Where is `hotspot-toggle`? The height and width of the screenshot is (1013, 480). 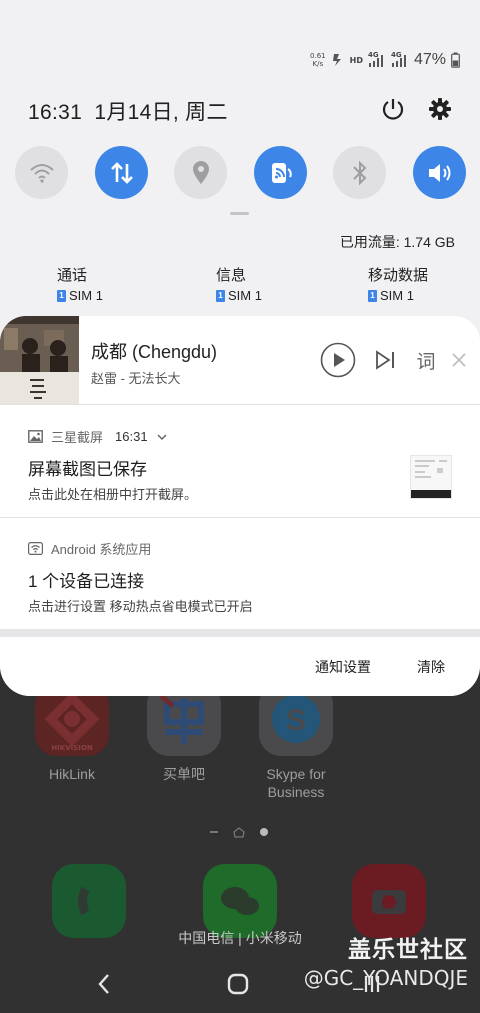
hotspot-toggle is located at coordinates (280, 172).